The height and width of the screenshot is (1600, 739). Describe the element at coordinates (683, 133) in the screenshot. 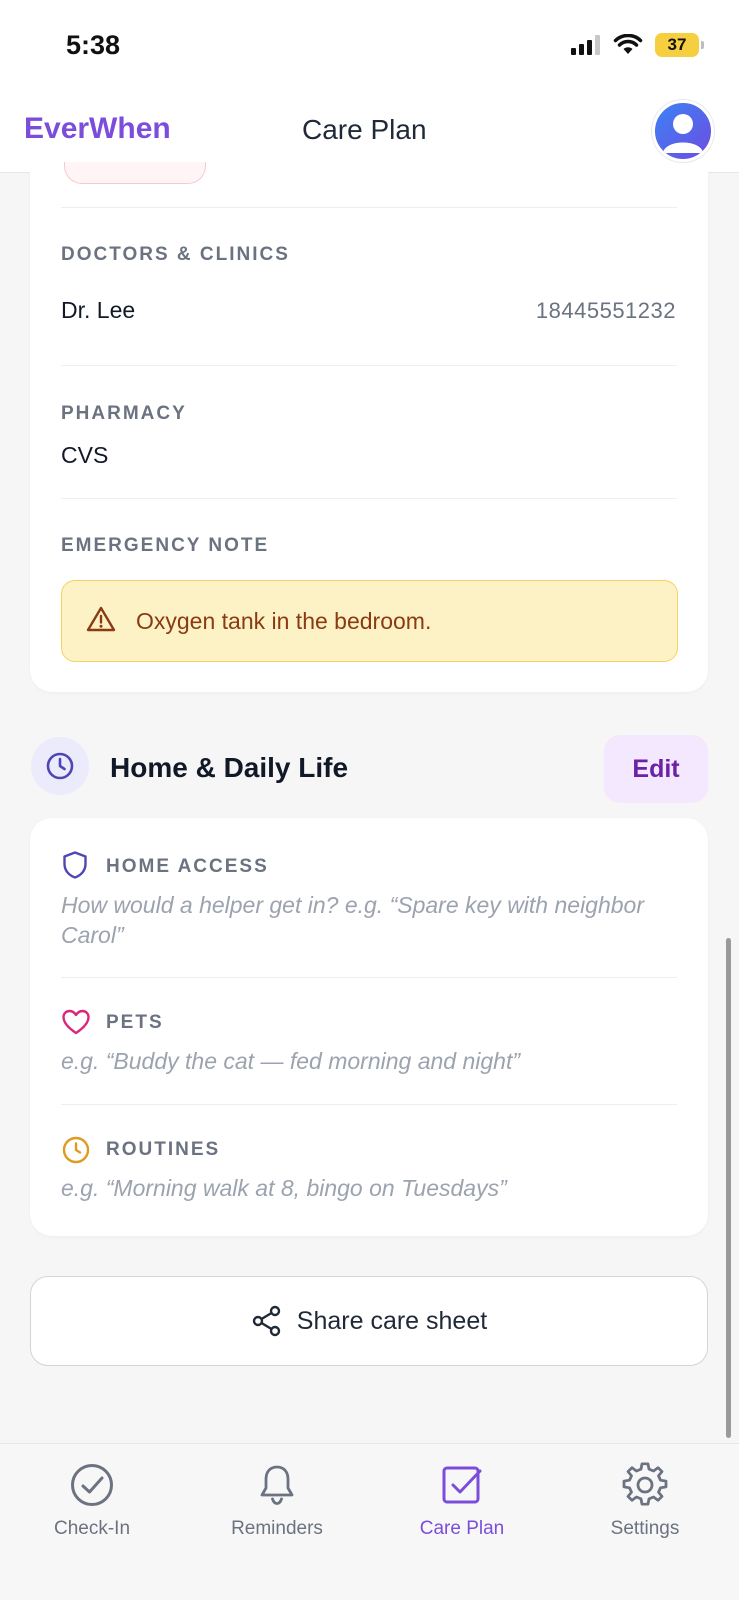

I see `user-icon` at that location.